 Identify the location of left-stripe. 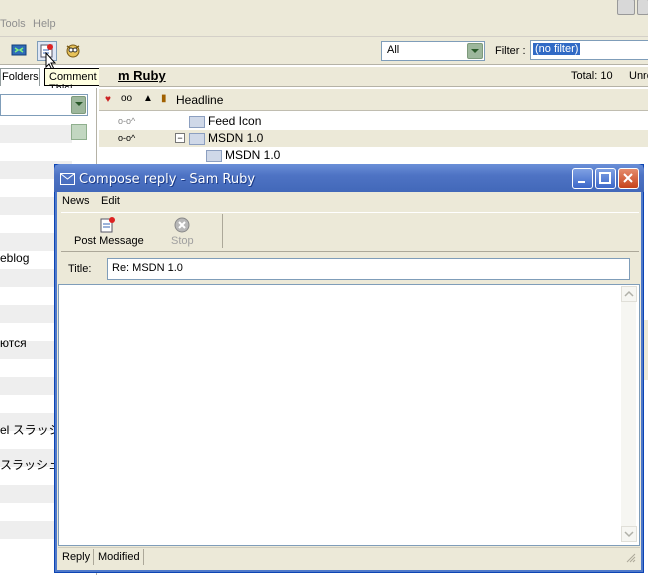
(36, 134).